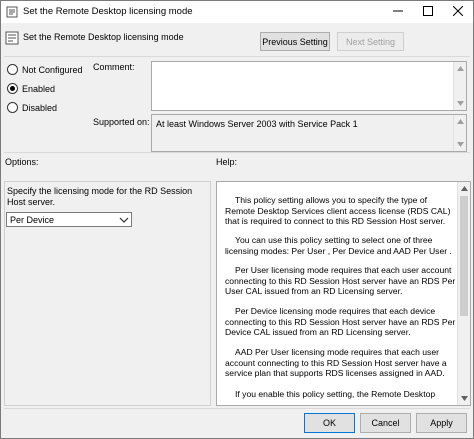 The image size is (474, 439). I want to click on comment-scrollbar, so click(459, 86).